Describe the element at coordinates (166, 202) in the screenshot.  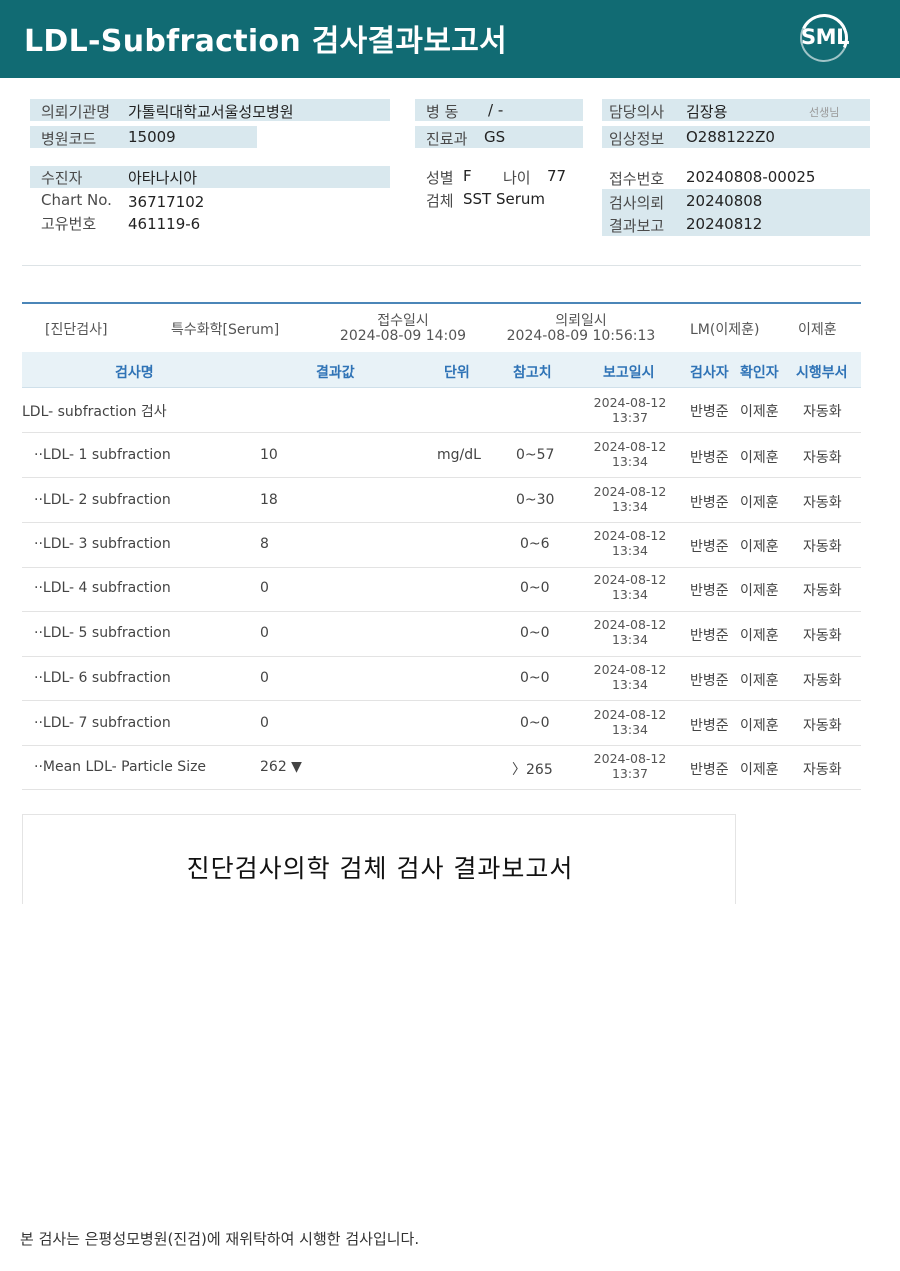
I see `chart-no-value: 36717102` at that location.